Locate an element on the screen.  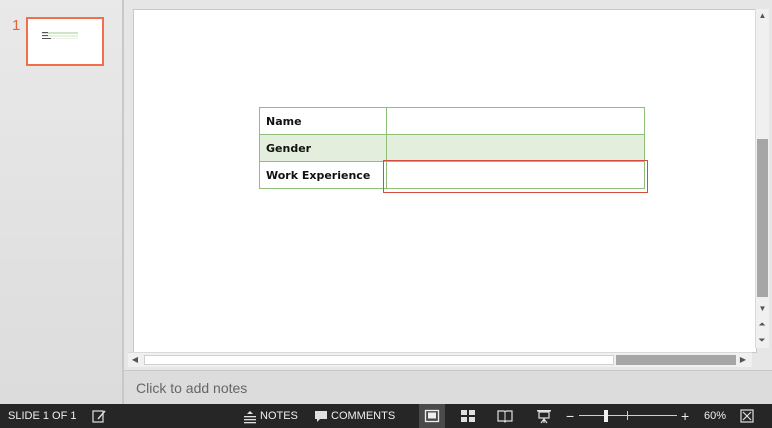
vertical-scrollbar: ▲ ▼ is located at coordinates (762, 178).